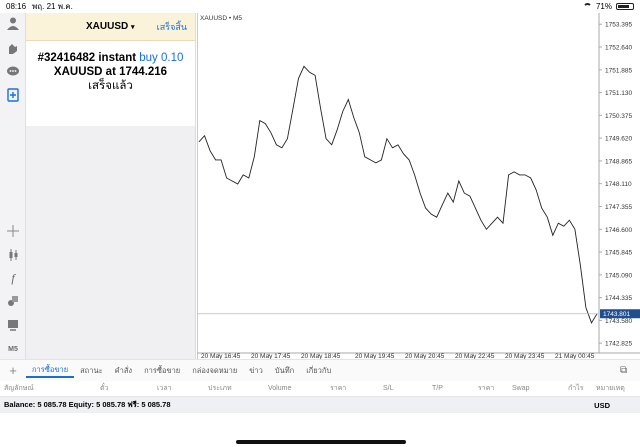  I want to click on tab-orders: คำสั่ง, so click(123, 371).